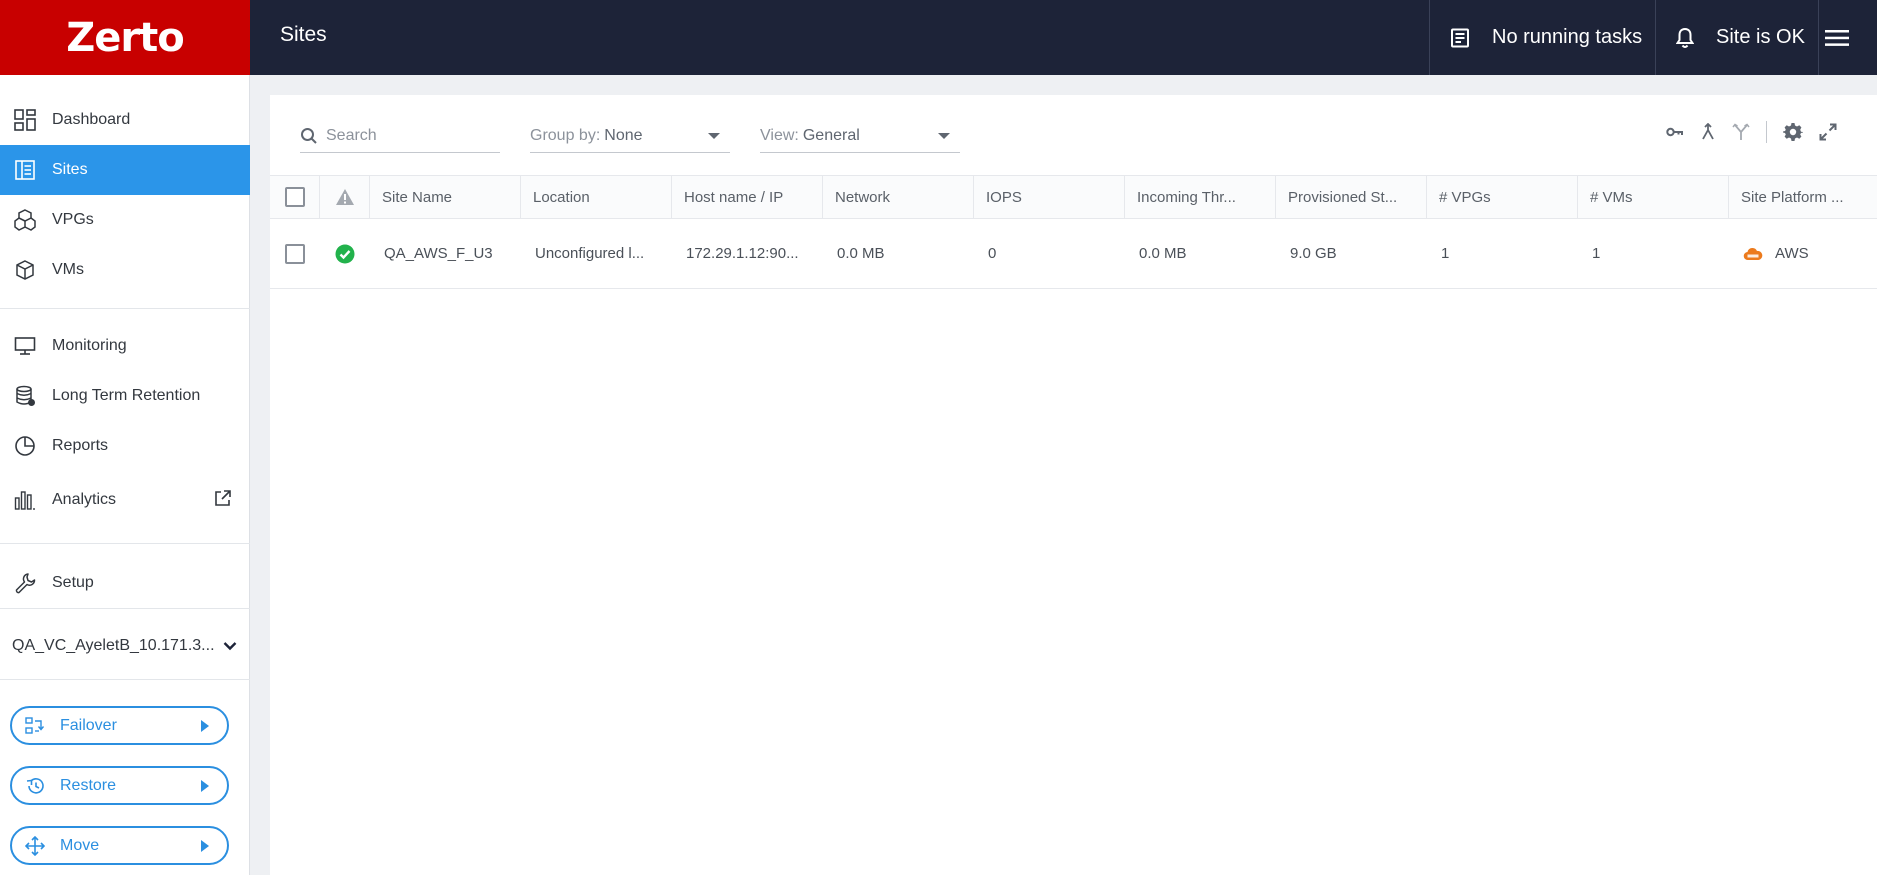 Image resolution: width=1877 pixels, height=875 pixels. Describe the element at coordinates (1502, 197) in the screenshot. I see `column-header-vpgs: # VPGs` at that location.